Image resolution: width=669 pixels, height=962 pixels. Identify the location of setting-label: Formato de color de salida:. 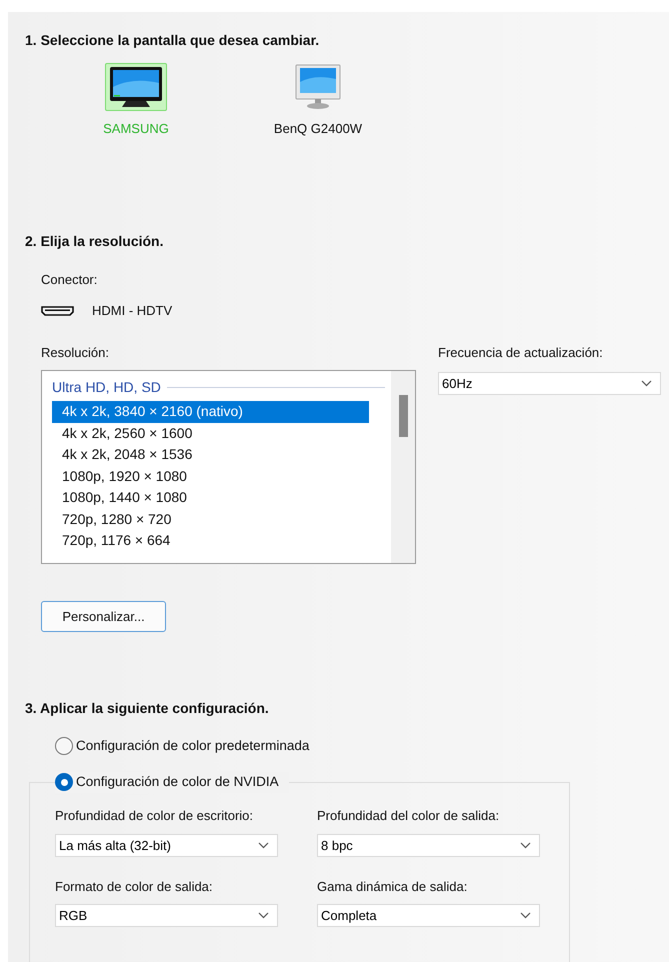
(134, 887).